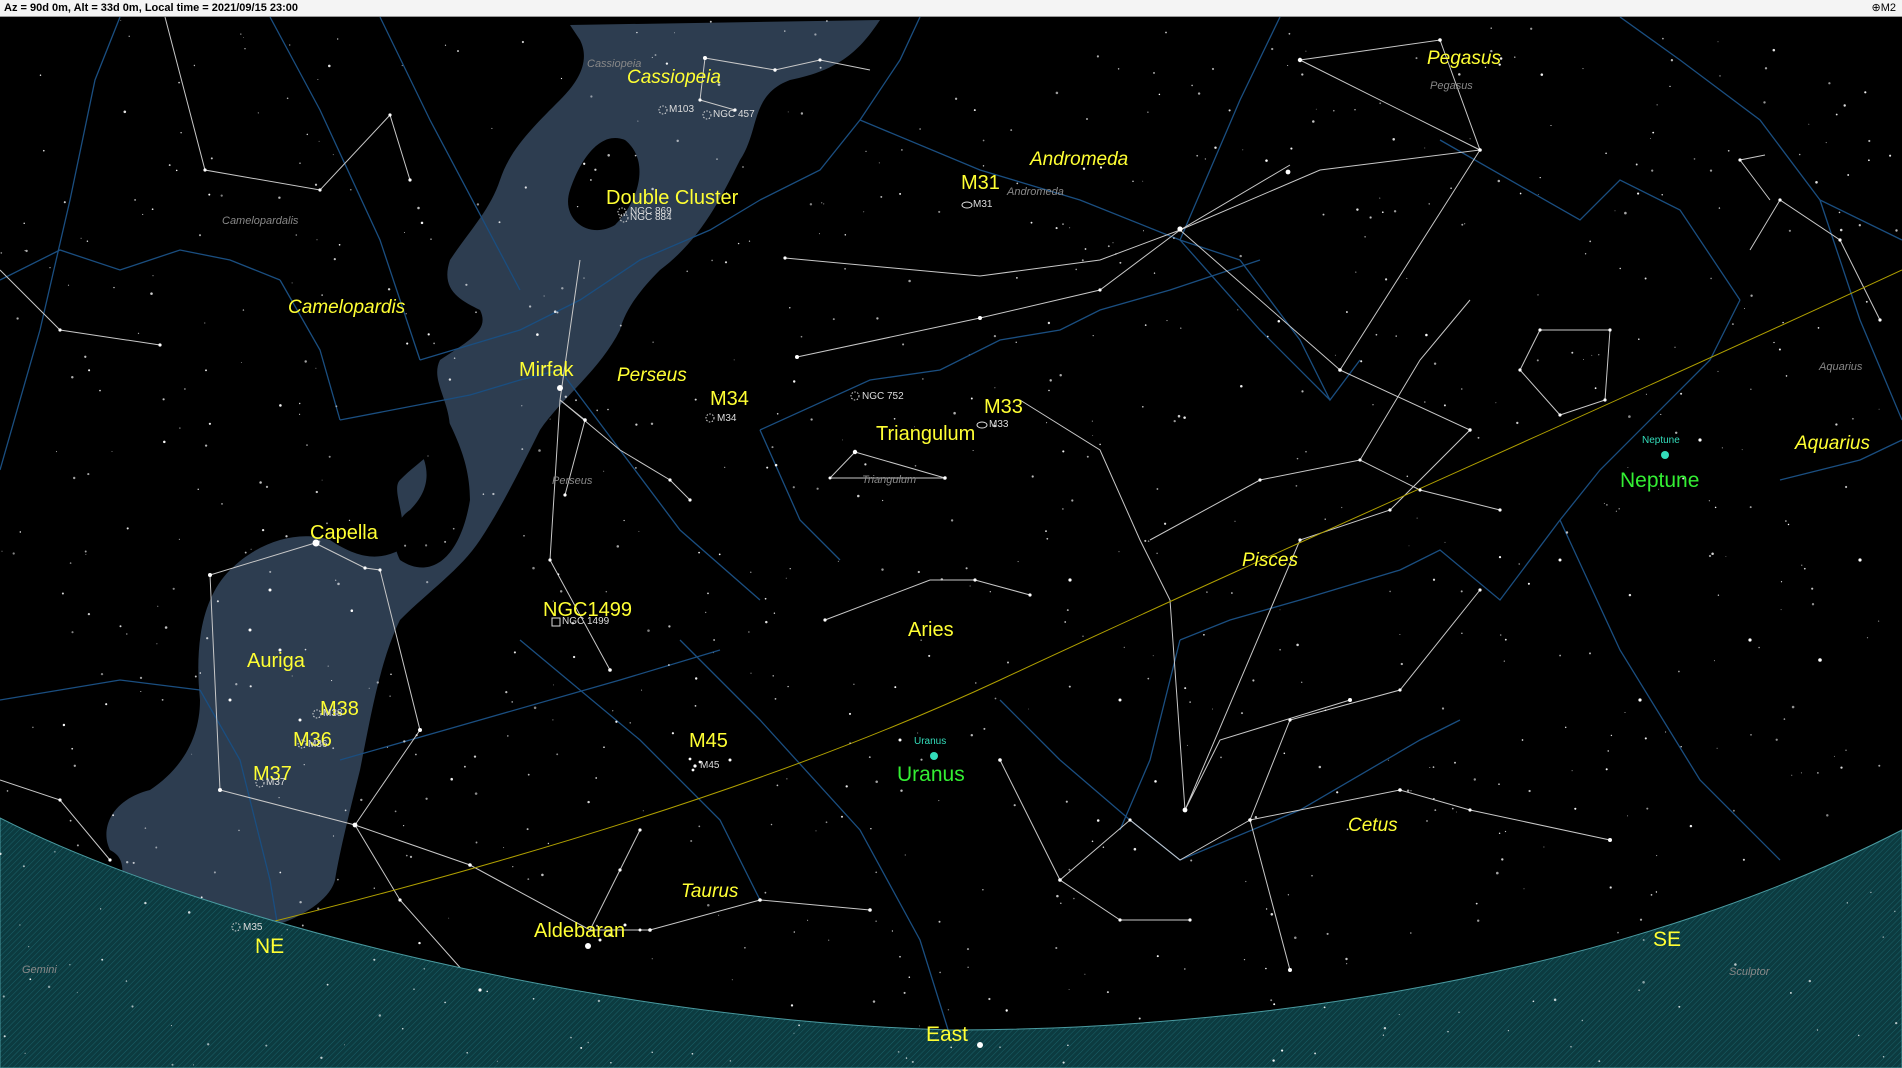 This screenshot has height=1068, width=1902. I want to click on corner-indicator: ⊕M2, so click(1884, 7).